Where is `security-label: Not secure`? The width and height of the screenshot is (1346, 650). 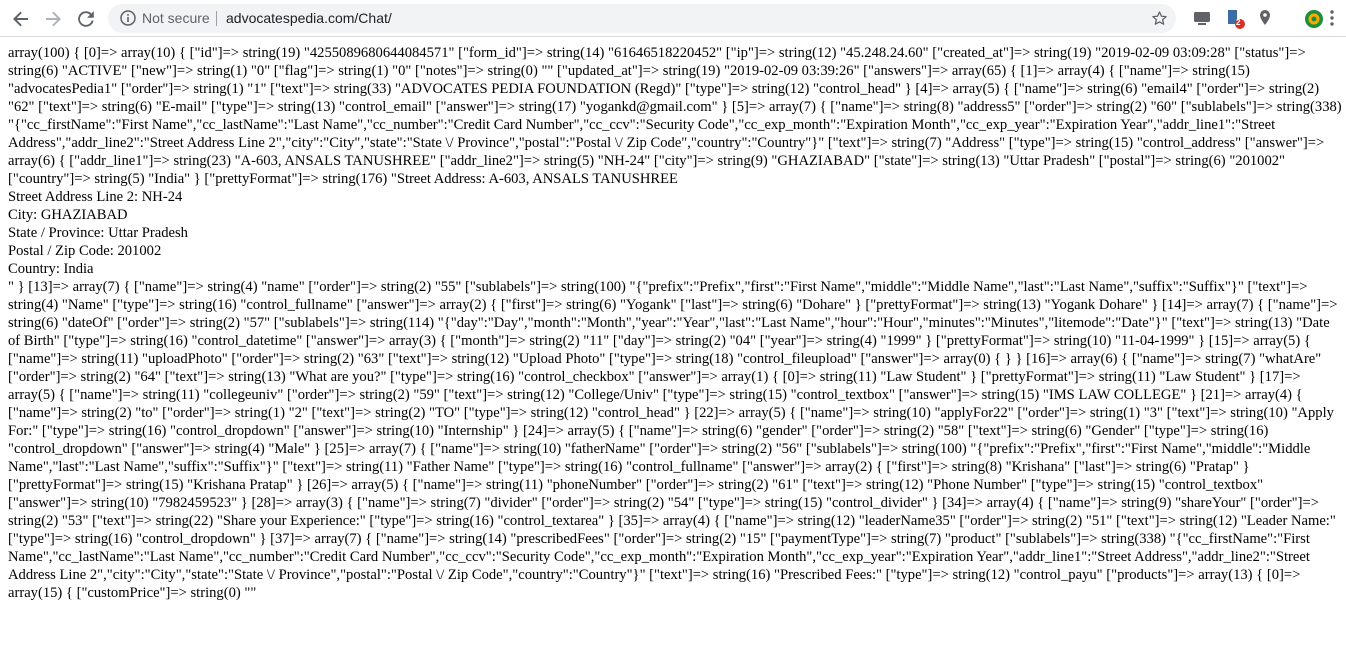
security-label: Not secure is located at coordinates (176, 18).